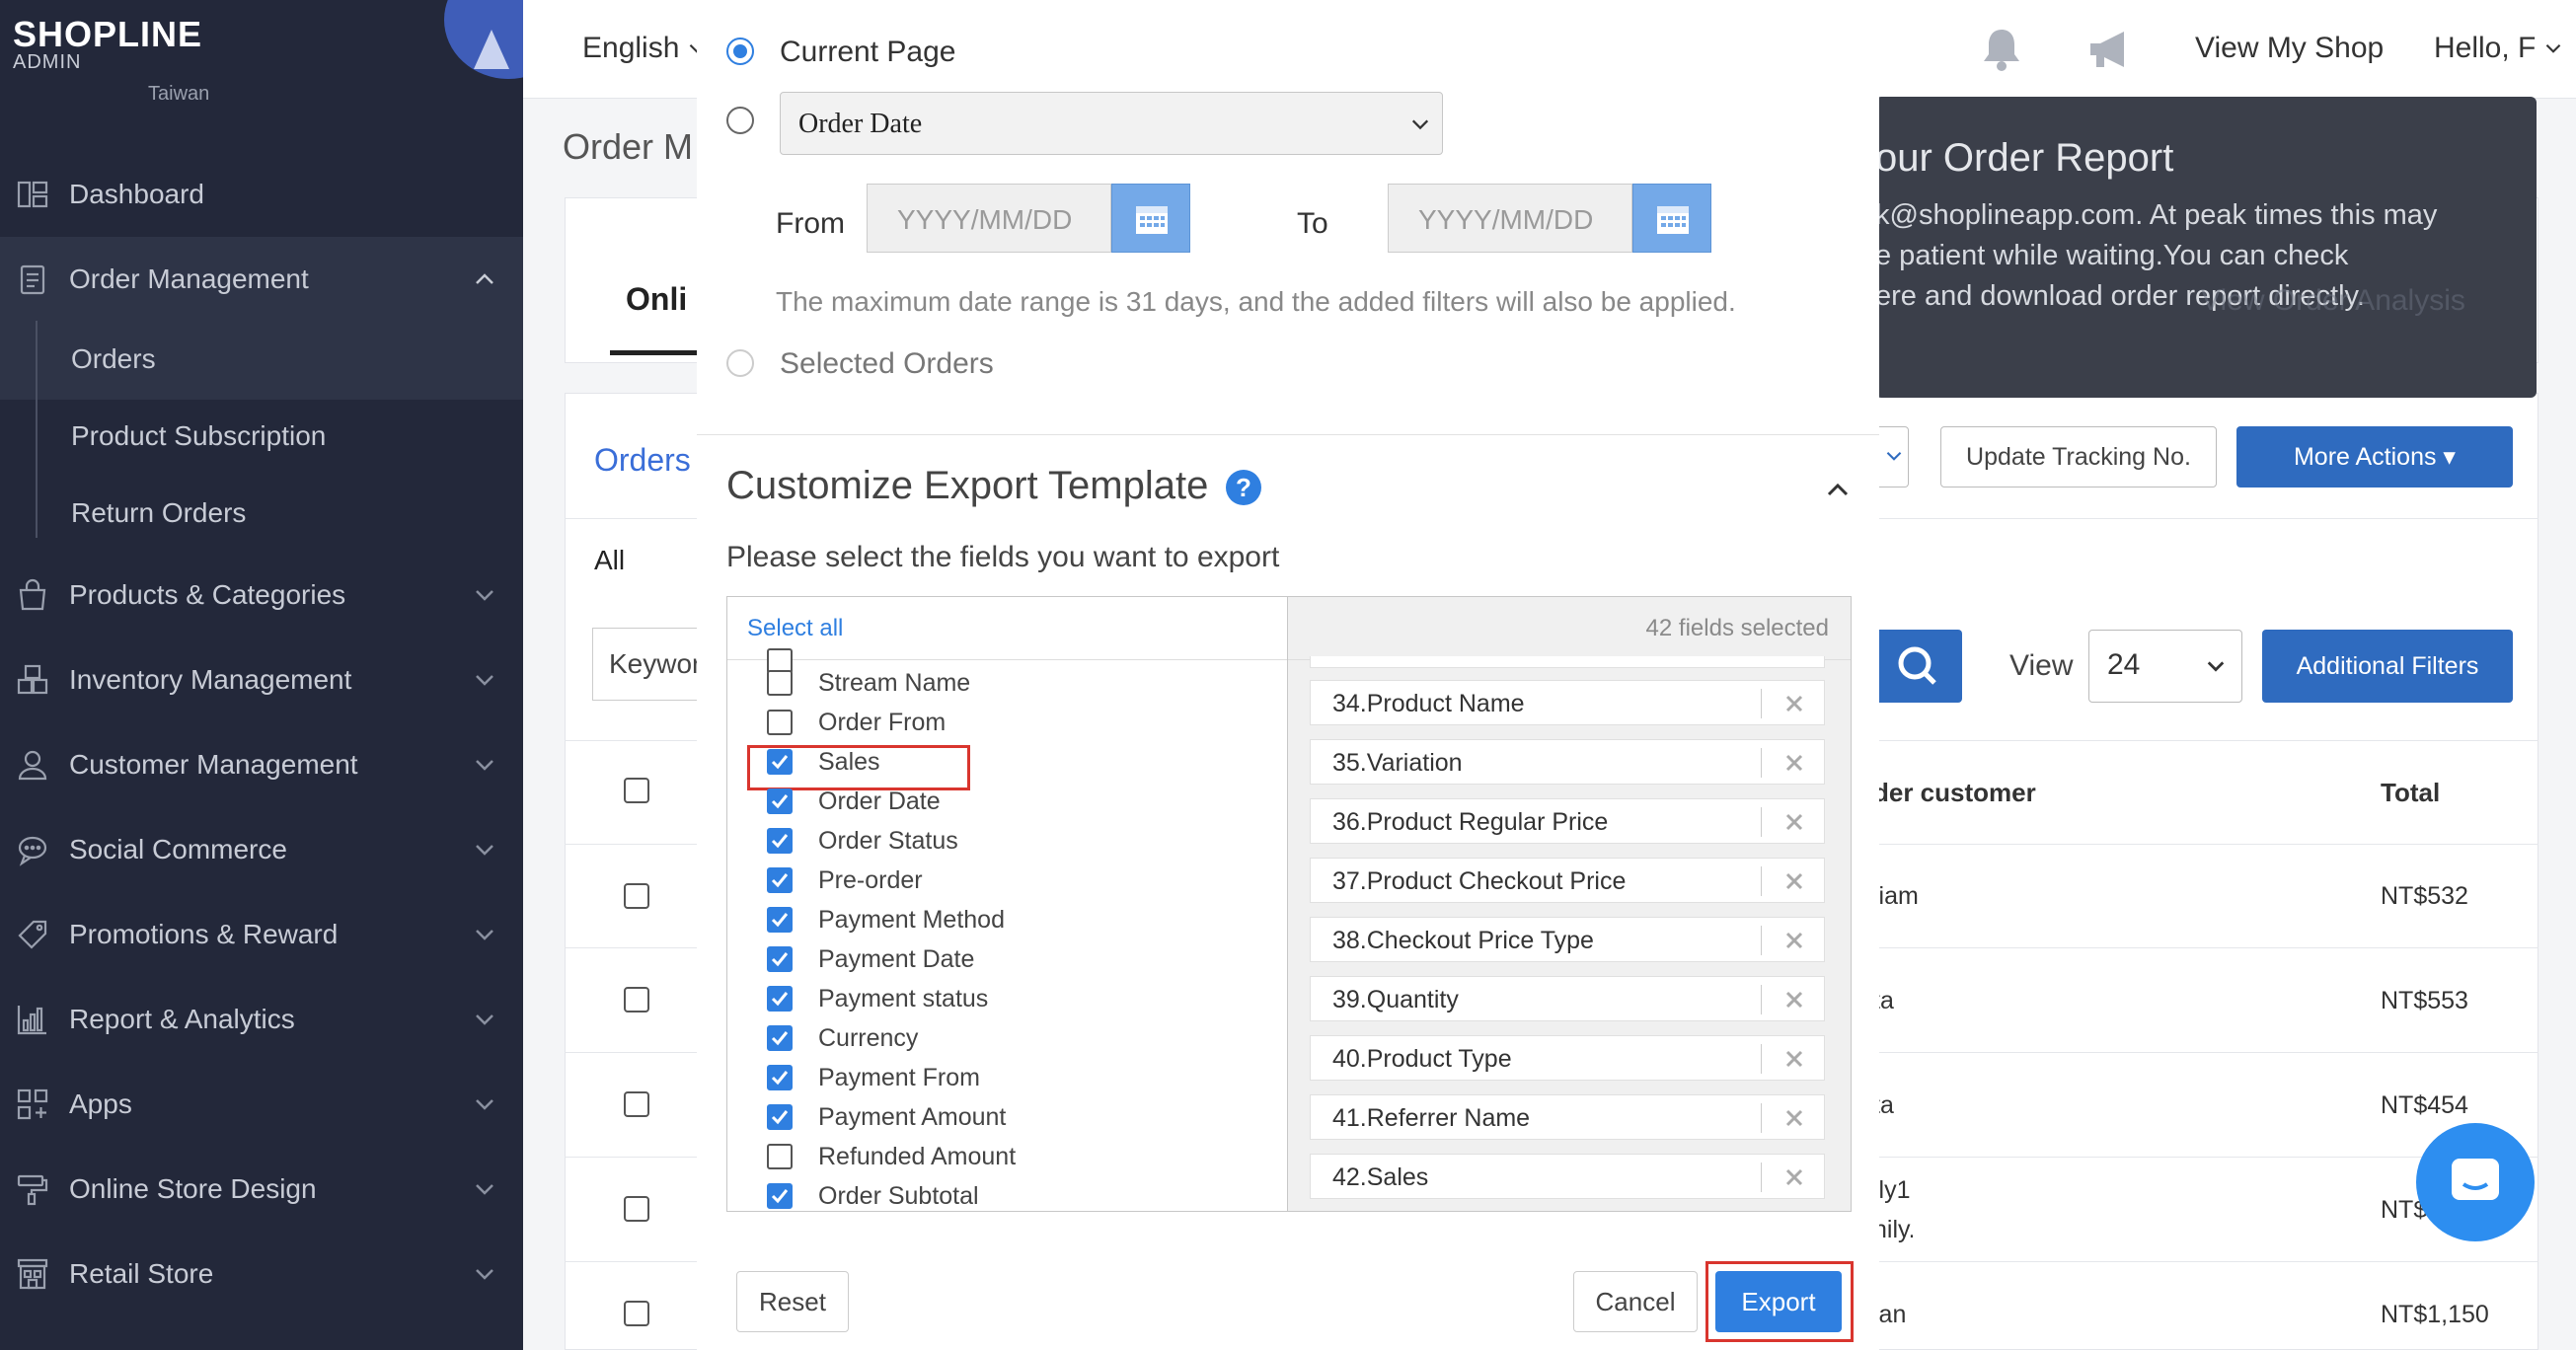  What do you see at coordinates (2498, 48) in the screenshot?
I see `user-menu: Hello, F` at bounding box center [2498, 48].